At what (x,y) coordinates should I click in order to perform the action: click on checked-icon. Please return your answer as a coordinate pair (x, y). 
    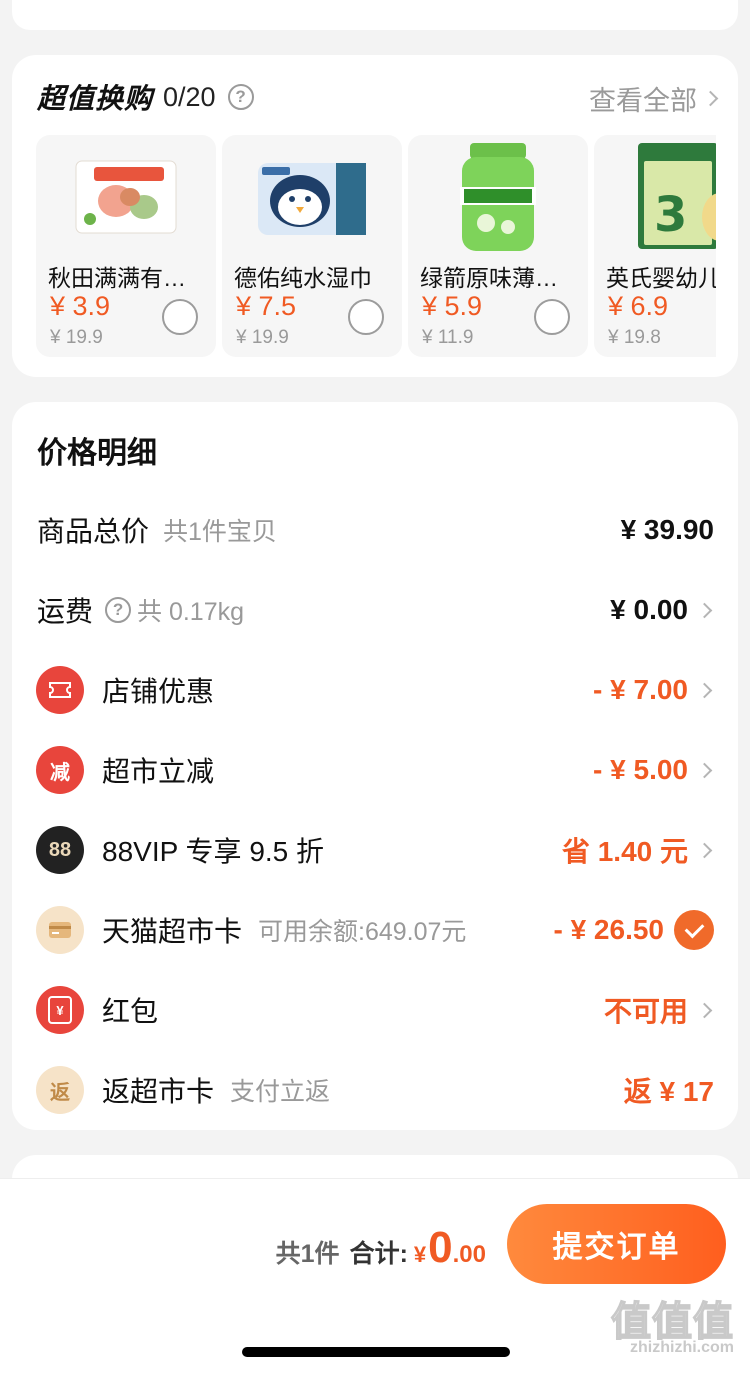
    Looking at the image, I should click on (694, 930).